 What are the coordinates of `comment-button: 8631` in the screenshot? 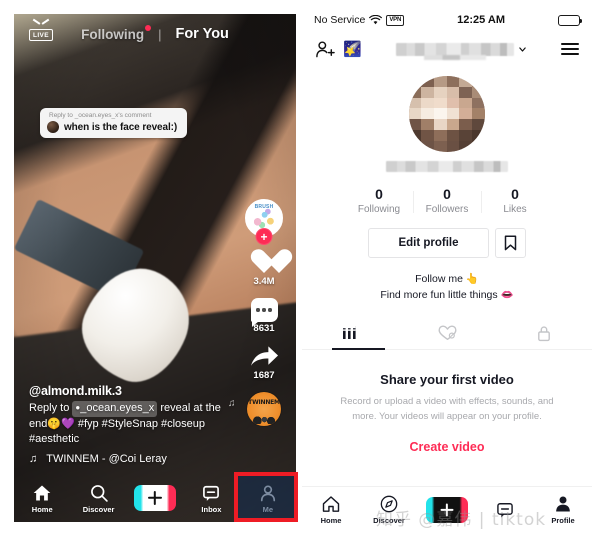 It's located at (264, 316).